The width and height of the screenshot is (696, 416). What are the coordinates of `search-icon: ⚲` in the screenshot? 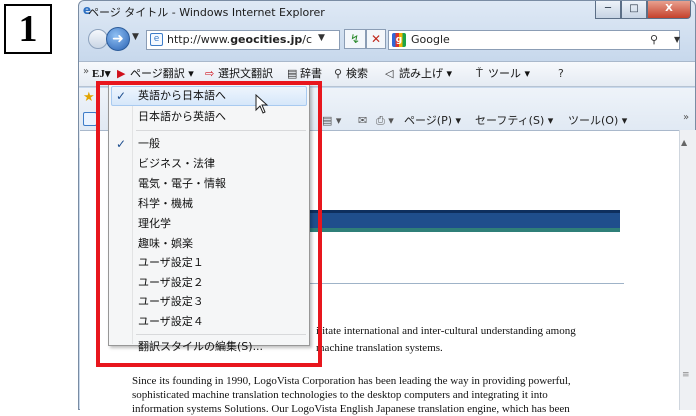 It's located at (654, 39).